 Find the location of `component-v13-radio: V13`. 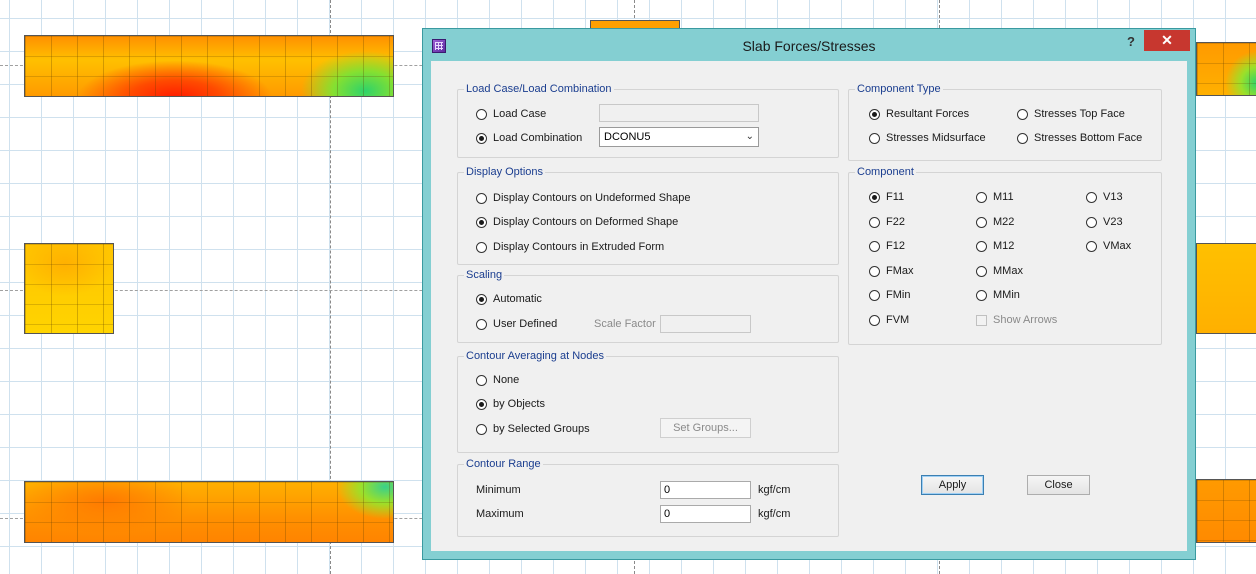

component-v13-radio: V13 is located at coordinates (1104, 197).